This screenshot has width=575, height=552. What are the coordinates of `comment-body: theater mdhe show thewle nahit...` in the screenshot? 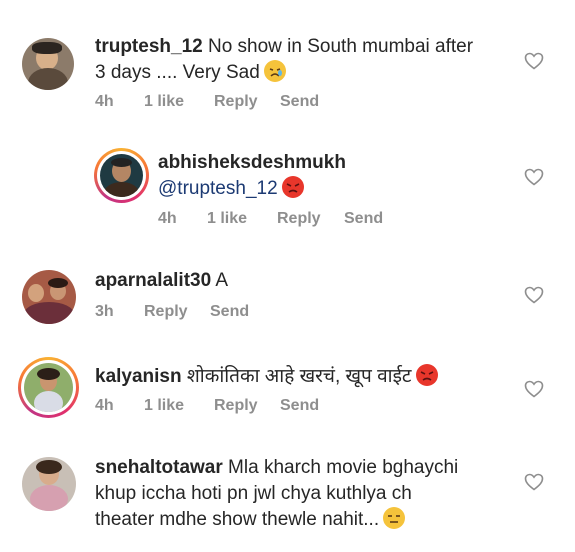 It's located at (237, 519).